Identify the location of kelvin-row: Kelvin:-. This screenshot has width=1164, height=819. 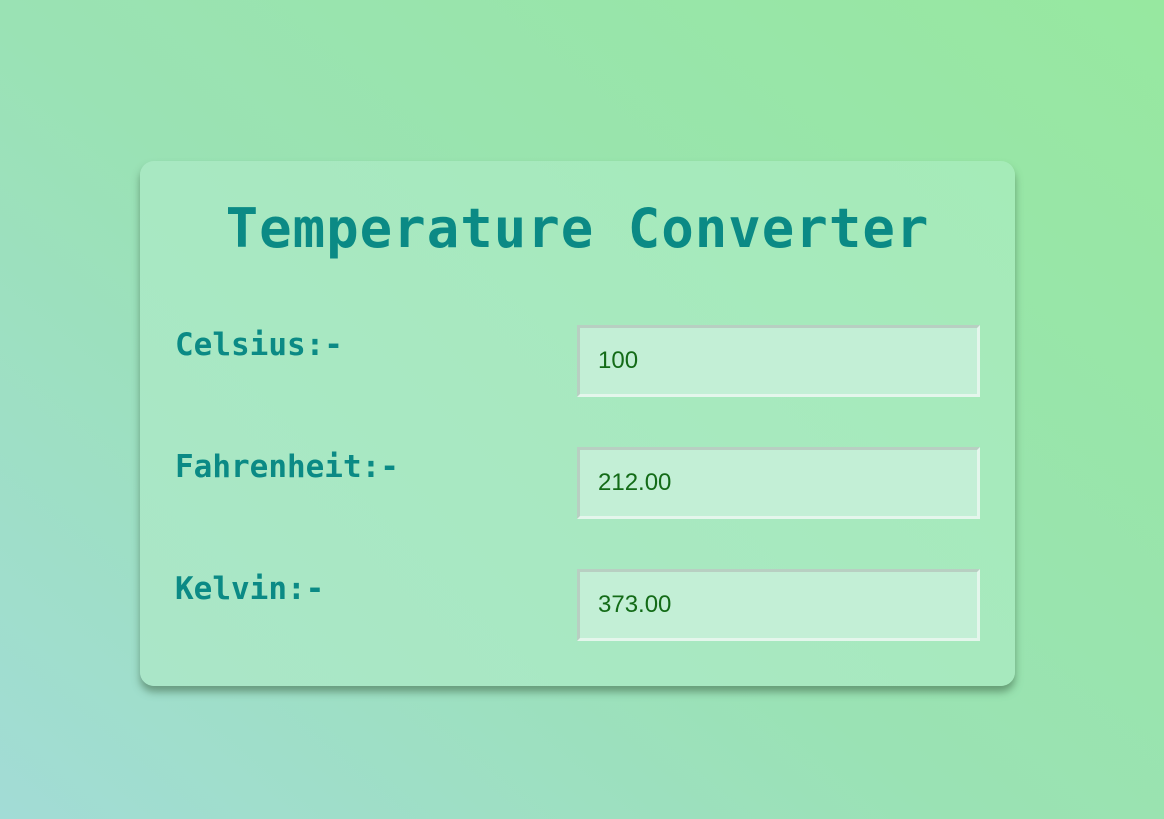
(577, 605).